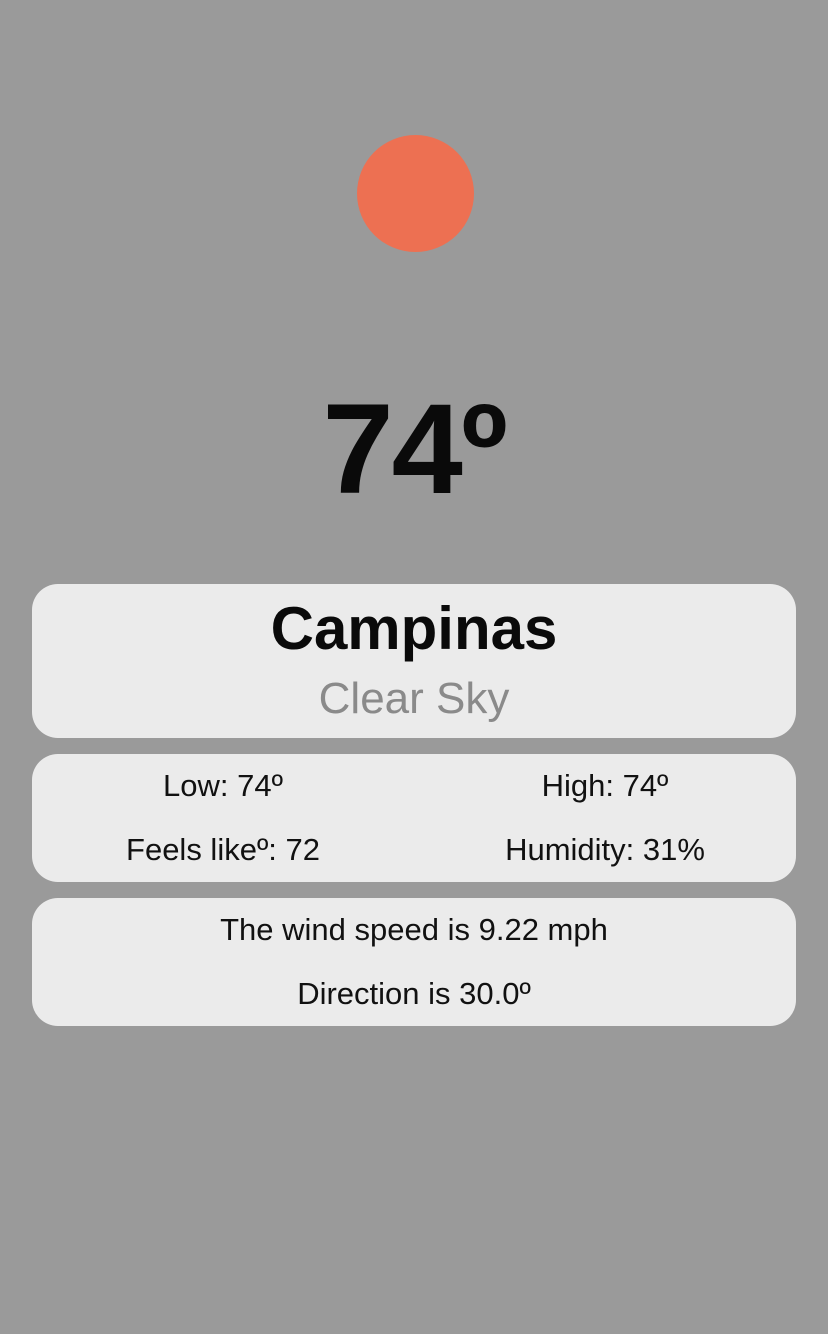  Describe the element at coordinates (415, 193) in the screenshot. I see `sun-icon` at that location.